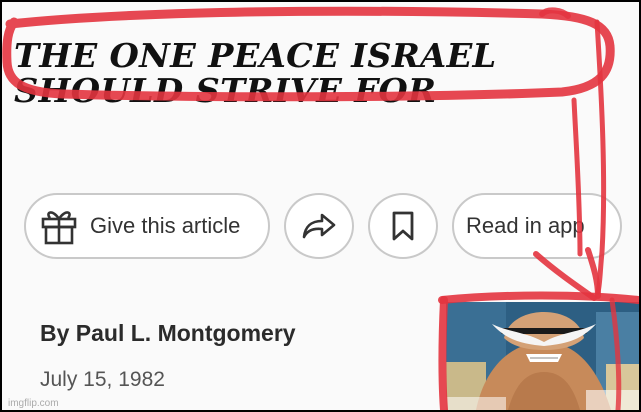  I want to click on read-in-app-button: Read in app, so click(537, 226).